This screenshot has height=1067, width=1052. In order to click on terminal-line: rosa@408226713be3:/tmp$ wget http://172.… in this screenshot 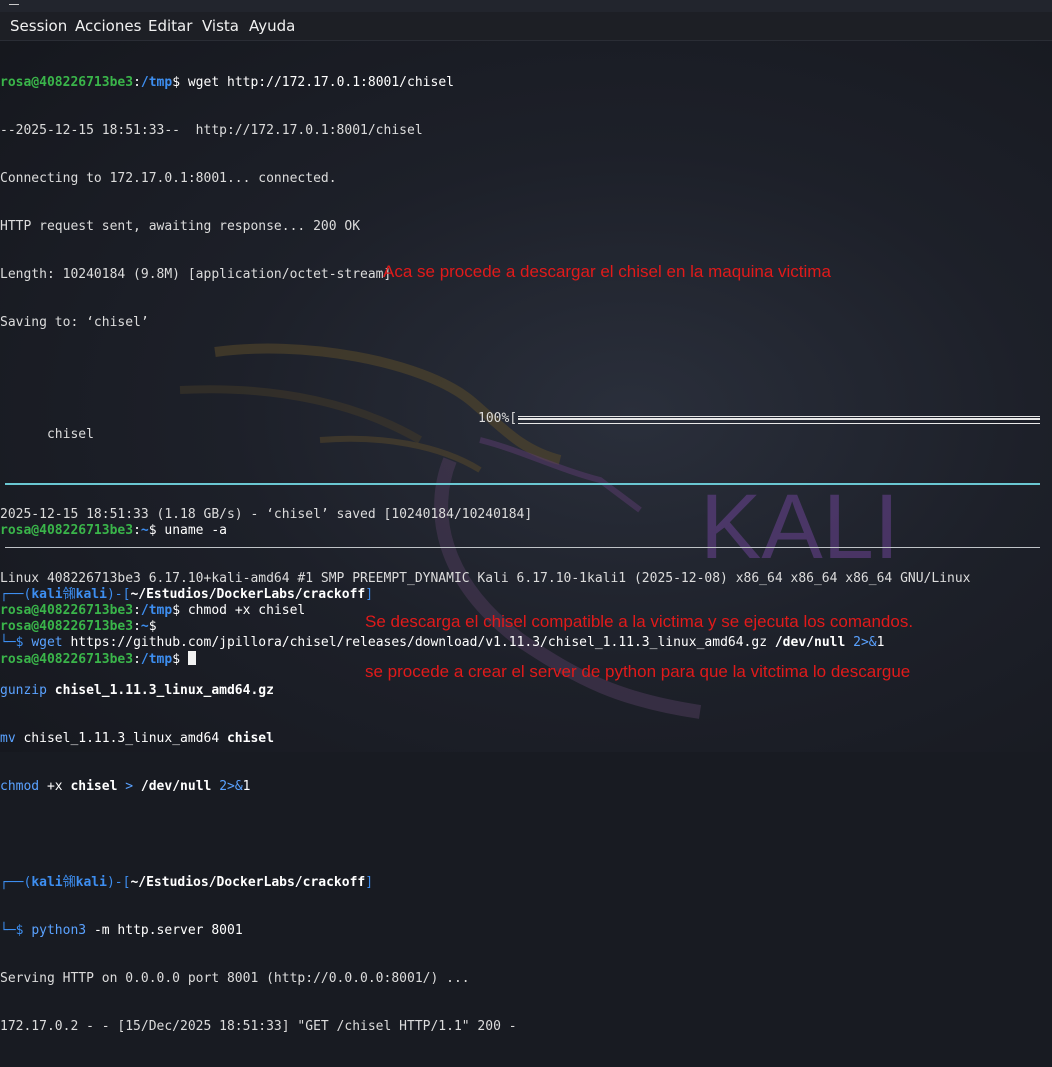, I will do `click(520, 83)`.